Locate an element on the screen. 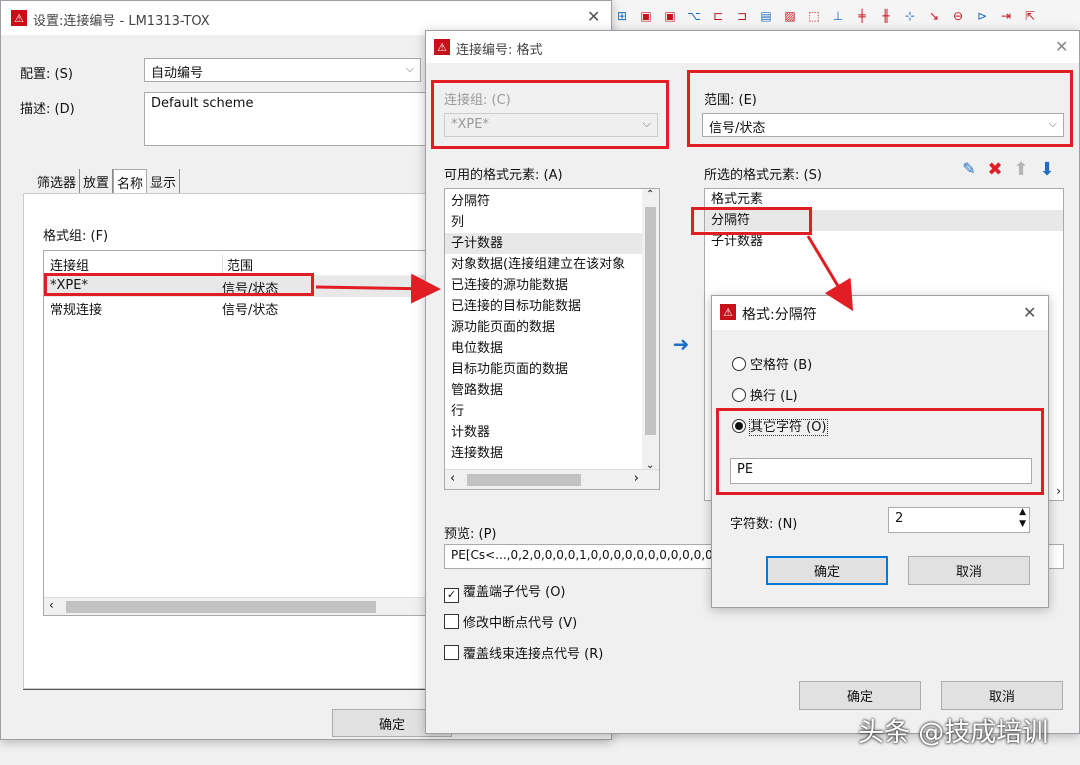 This screenshot has width=1080, height=765. horizontal-scrollbar: ‹ is located at coordinates (238, 606).